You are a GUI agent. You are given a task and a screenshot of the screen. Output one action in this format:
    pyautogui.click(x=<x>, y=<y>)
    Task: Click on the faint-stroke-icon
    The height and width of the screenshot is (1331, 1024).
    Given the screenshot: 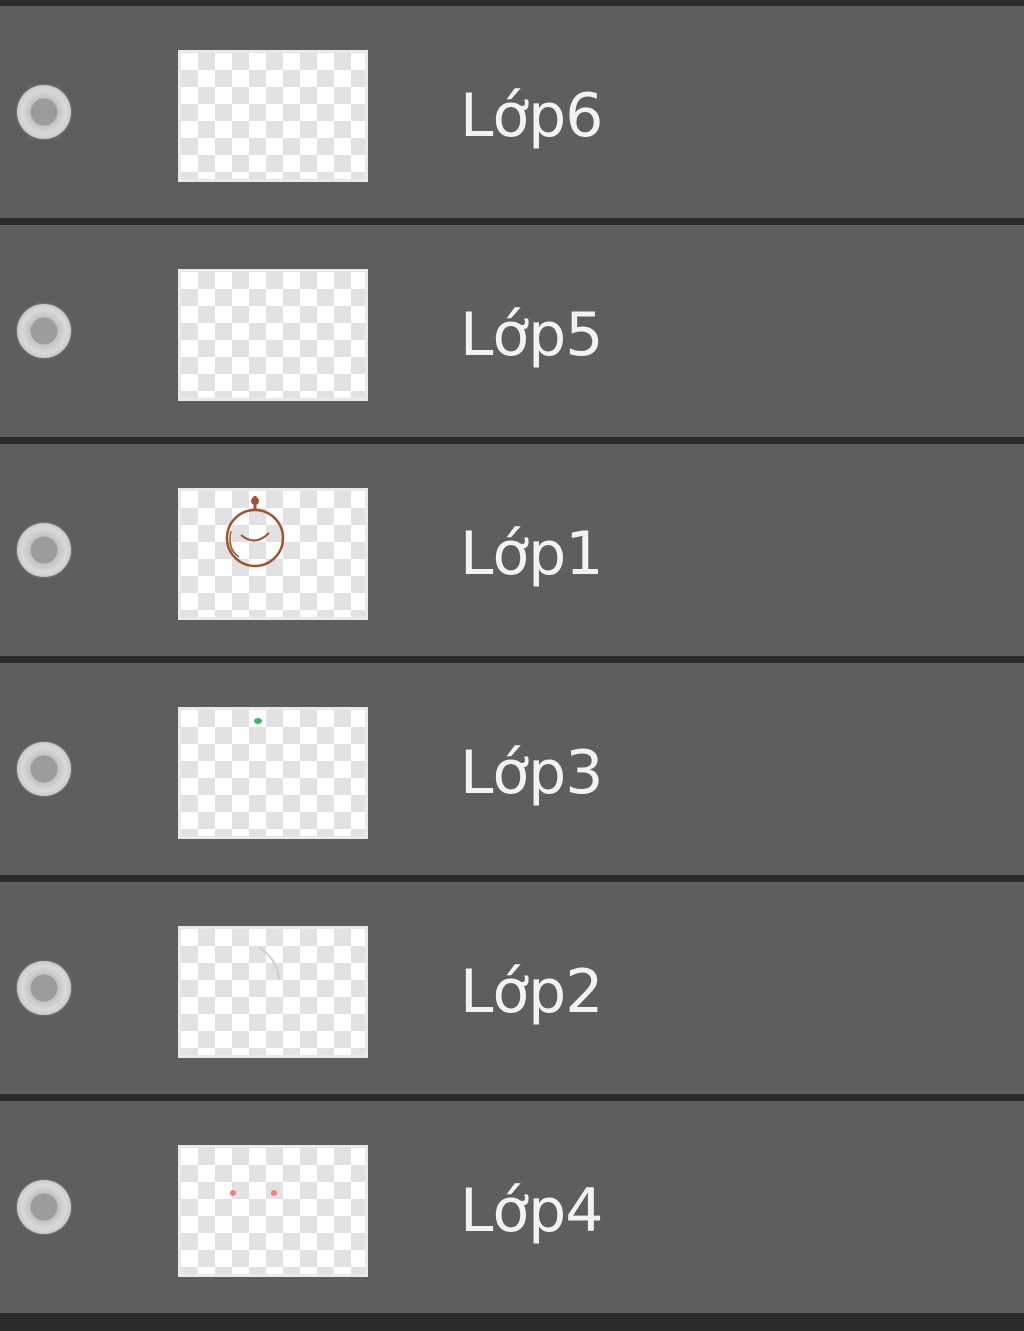 What is the action you would take?
    pyautogui.click(x=269, y=963)
    